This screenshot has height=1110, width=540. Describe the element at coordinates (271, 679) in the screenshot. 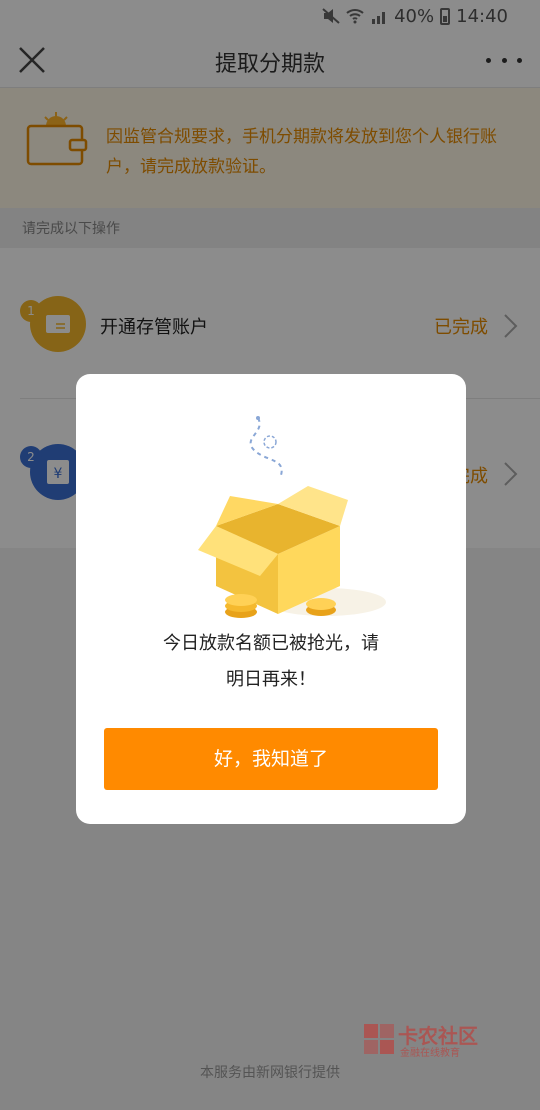

I see `dialog-message-line-2: 明日再来！` at that location.